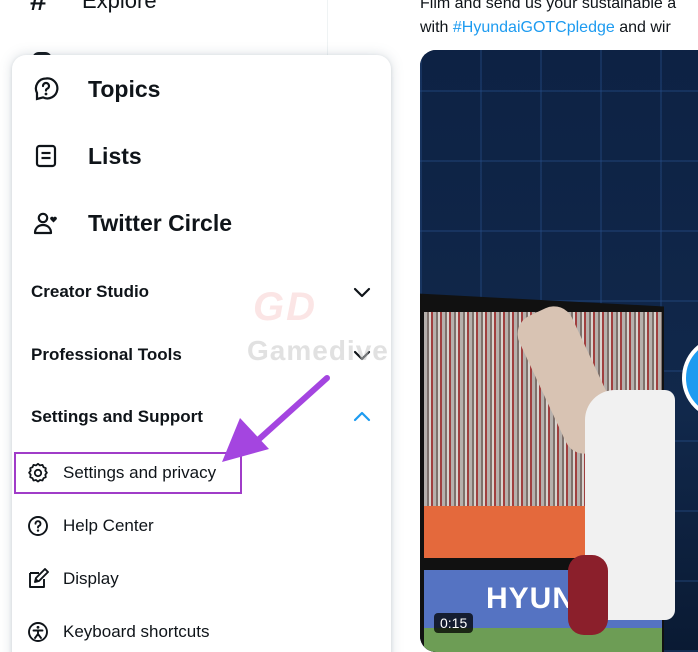 The width and height of the screenshot is (698, 652). Describe the element at coordinates (90, 291) in the screenshot. I see `section-label: Creator Studio` at that location.